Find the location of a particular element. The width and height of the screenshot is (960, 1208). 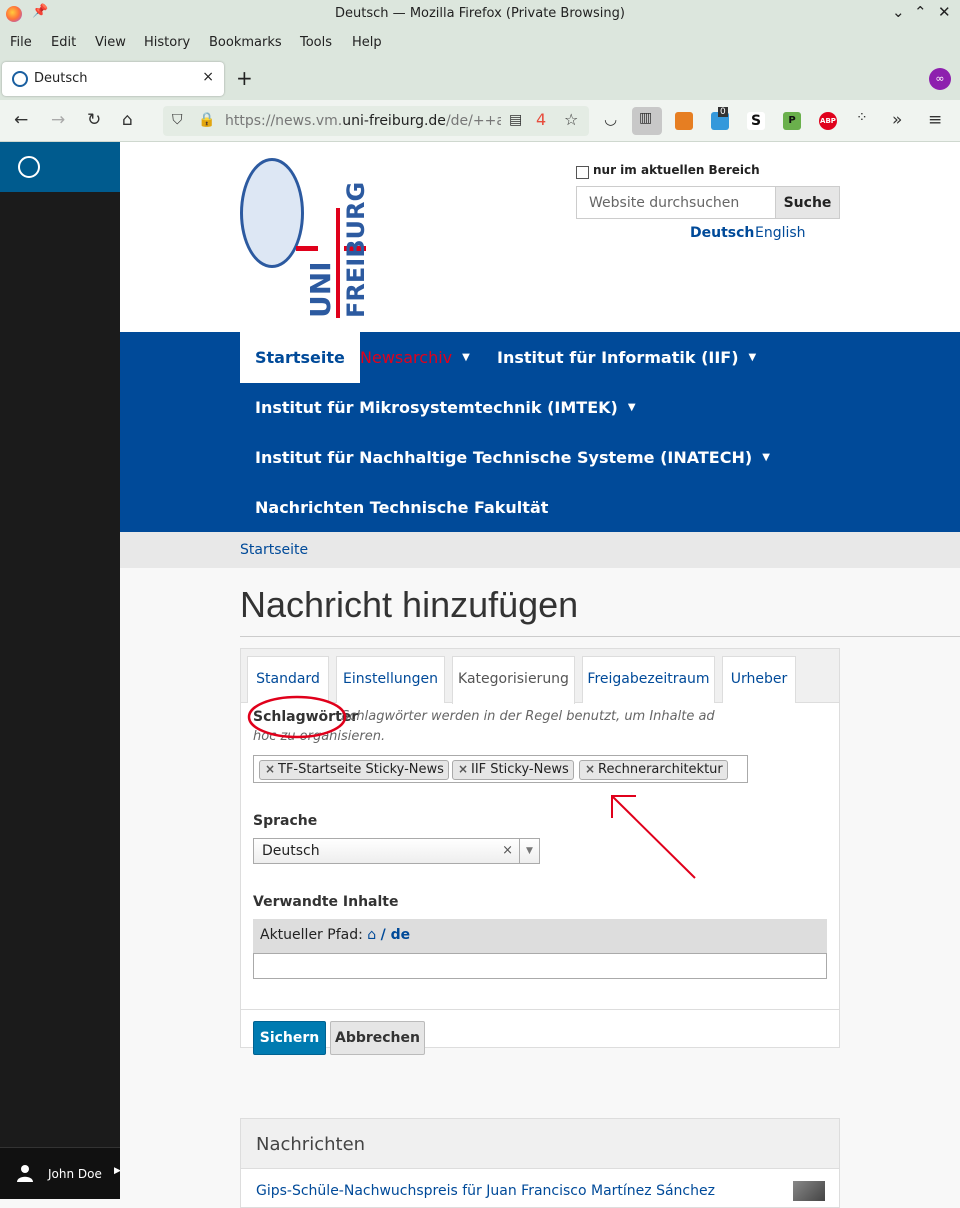

path-de-link: / de is located at coordinates (396, 935).